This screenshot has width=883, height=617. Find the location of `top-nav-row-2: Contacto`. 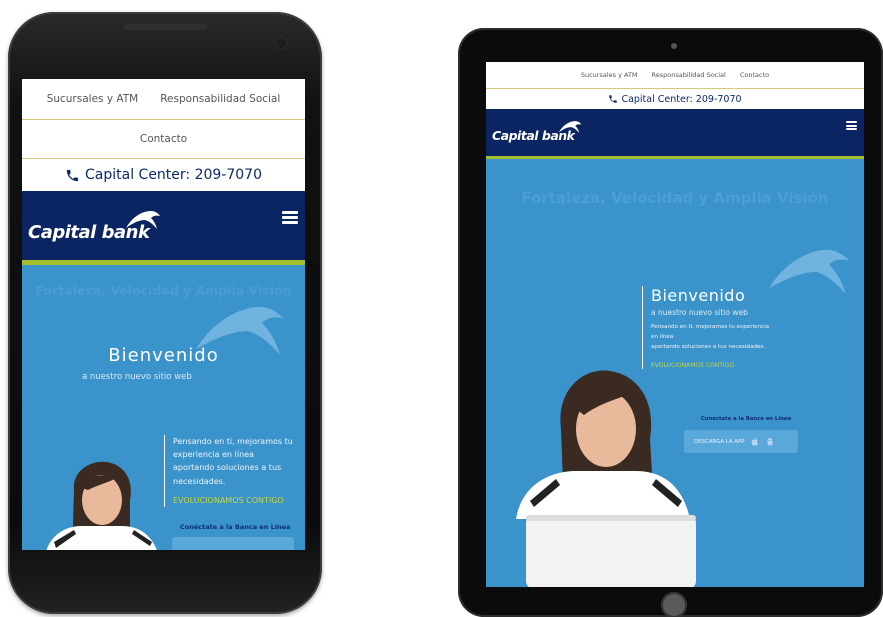

top-nav-row-2: Contacto is located at coordinates (163, 139).